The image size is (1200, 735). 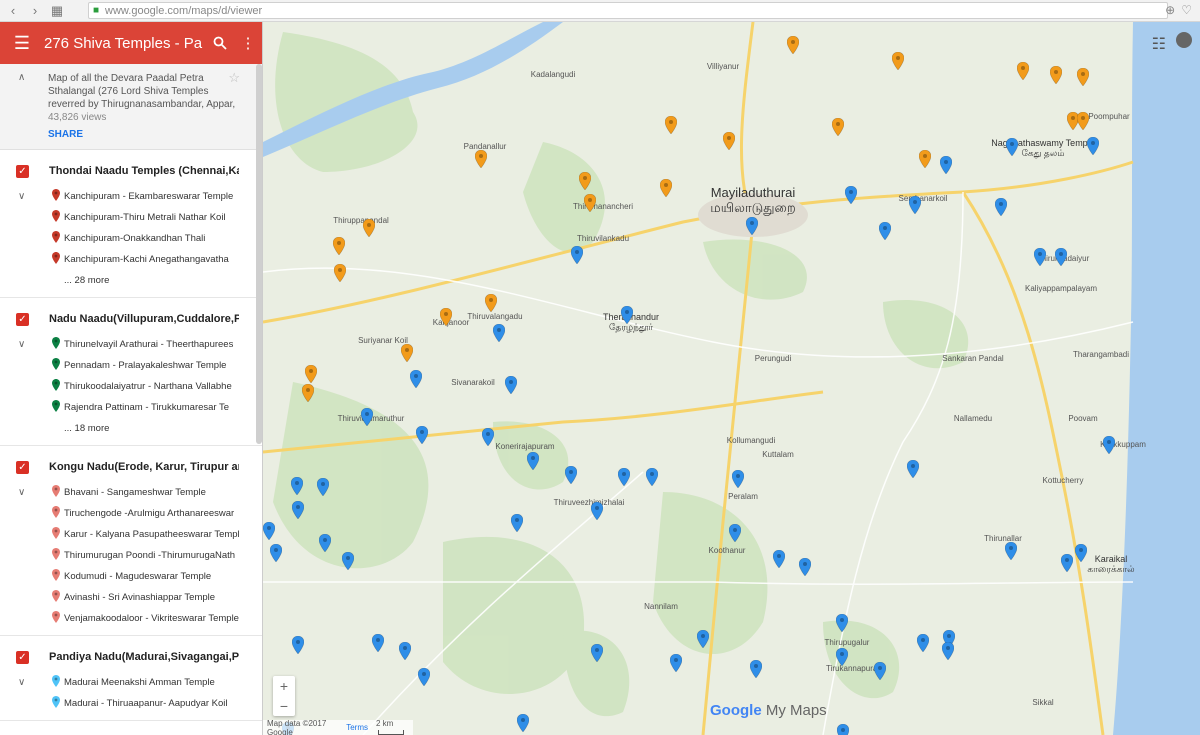 I want to click on layer-item: Kanchipuram-Kachi Anegathangavatha, so click(x=131, y=259).